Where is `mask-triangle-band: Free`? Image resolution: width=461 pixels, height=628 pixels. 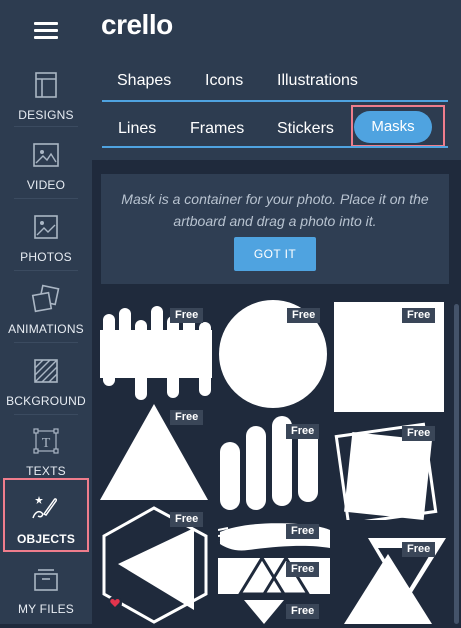
mask-triangle-band: Free is located at coordinates (274, 575).